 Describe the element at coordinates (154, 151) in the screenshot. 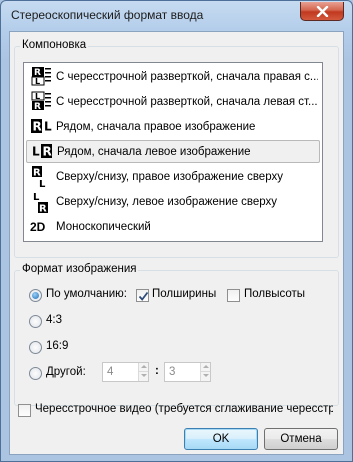

I see `list-item-label: Рядом, сначала левое изображение` at that location.